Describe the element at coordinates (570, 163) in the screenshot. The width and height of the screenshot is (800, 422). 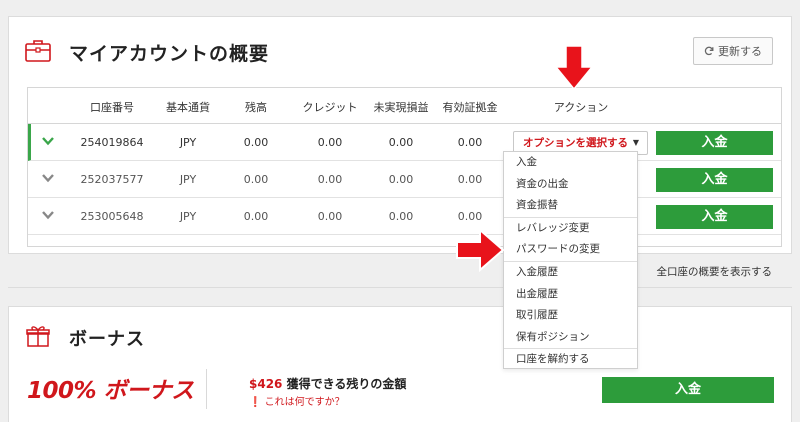
I see `menu-item-deposit: 入金` at that location.